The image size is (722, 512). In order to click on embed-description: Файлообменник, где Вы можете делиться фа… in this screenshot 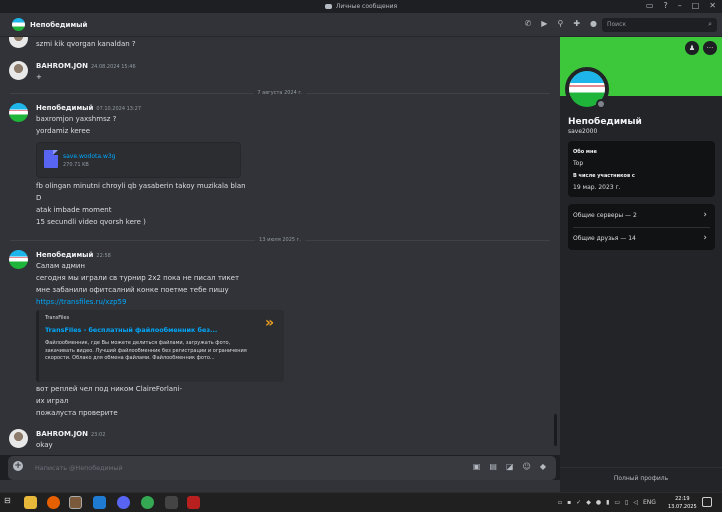, I will do `click(146, 350)`.